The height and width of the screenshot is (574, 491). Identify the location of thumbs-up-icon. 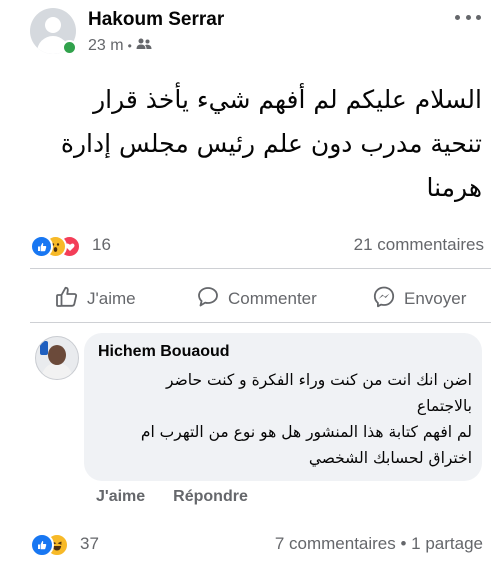
(71, 299).